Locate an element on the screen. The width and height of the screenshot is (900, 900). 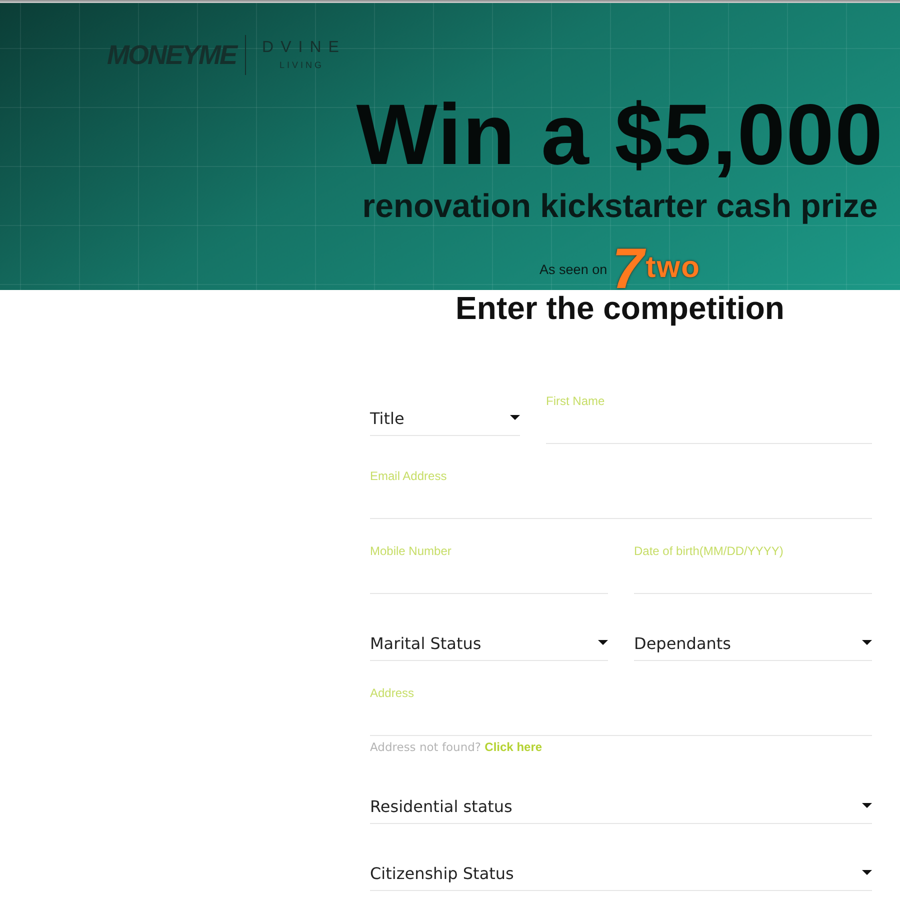
form-heading: Enter the competition is located at coordinates (620, 308).